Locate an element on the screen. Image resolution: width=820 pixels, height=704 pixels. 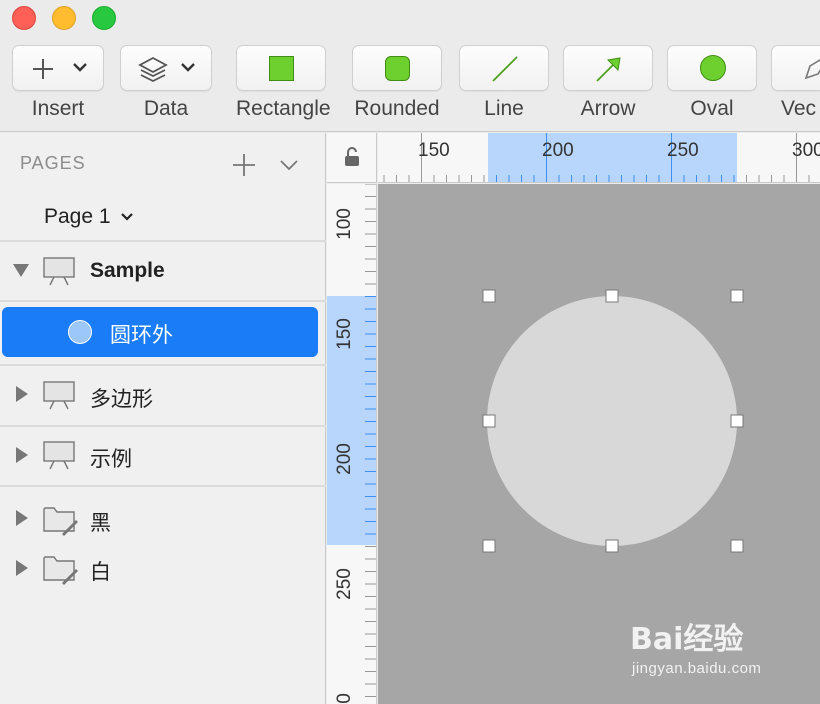
watermark-url: jingyan.baidu.com is located at coordinates (697, 668).